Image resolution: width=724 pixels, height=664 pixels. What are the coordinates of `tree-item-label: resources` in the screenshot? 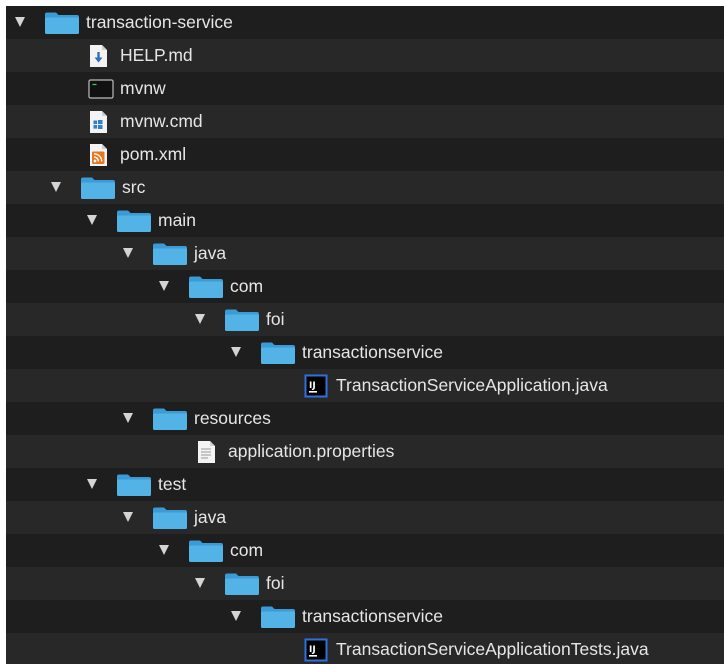 It's located at (232, 418).